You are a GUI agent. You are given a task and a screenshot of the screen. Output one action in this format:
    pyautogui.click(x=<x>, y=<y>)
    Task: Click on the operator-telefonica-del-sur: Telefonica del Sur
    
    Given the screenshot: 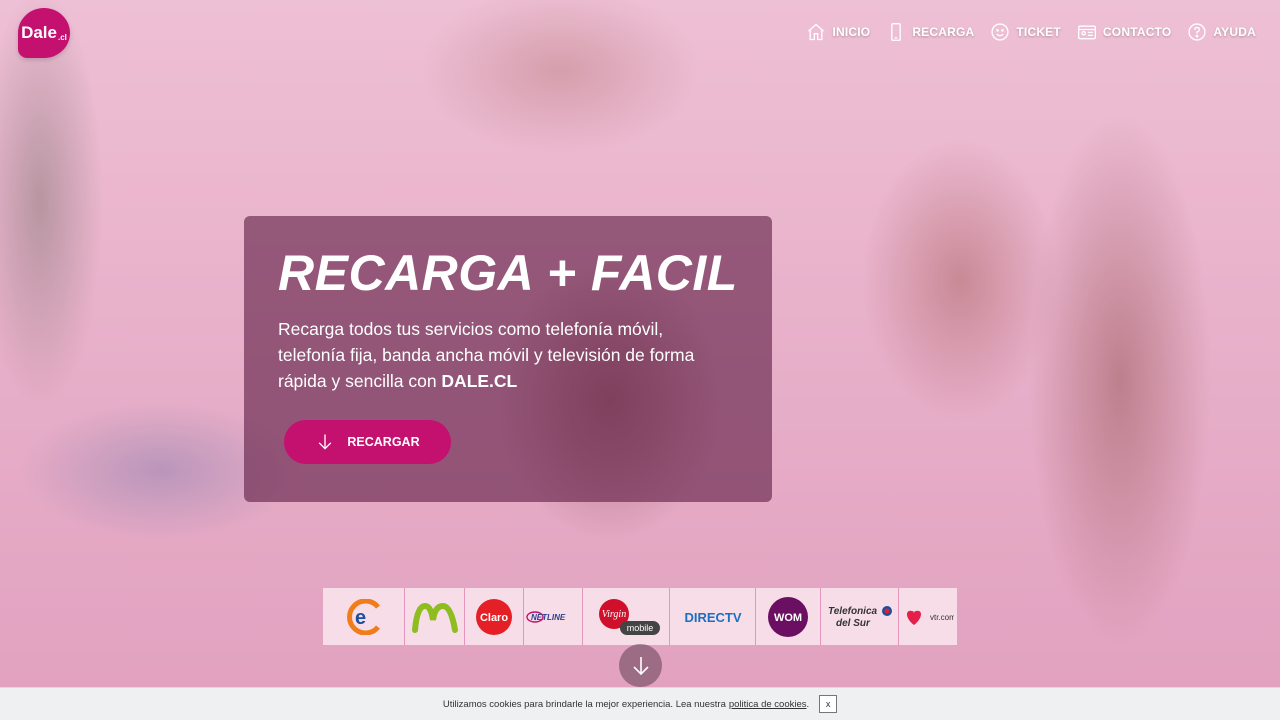 What is the action you would take?
    pyautogui.click(x=860, y=616)
    